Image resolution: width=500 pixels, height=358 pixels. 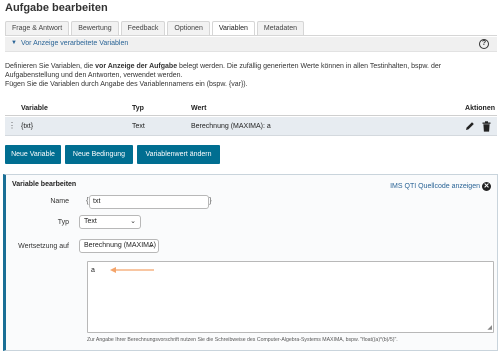 I want to click on collapse-label: Vor Anzeige verarbeitete Variablen, so click(x=75, y=43).